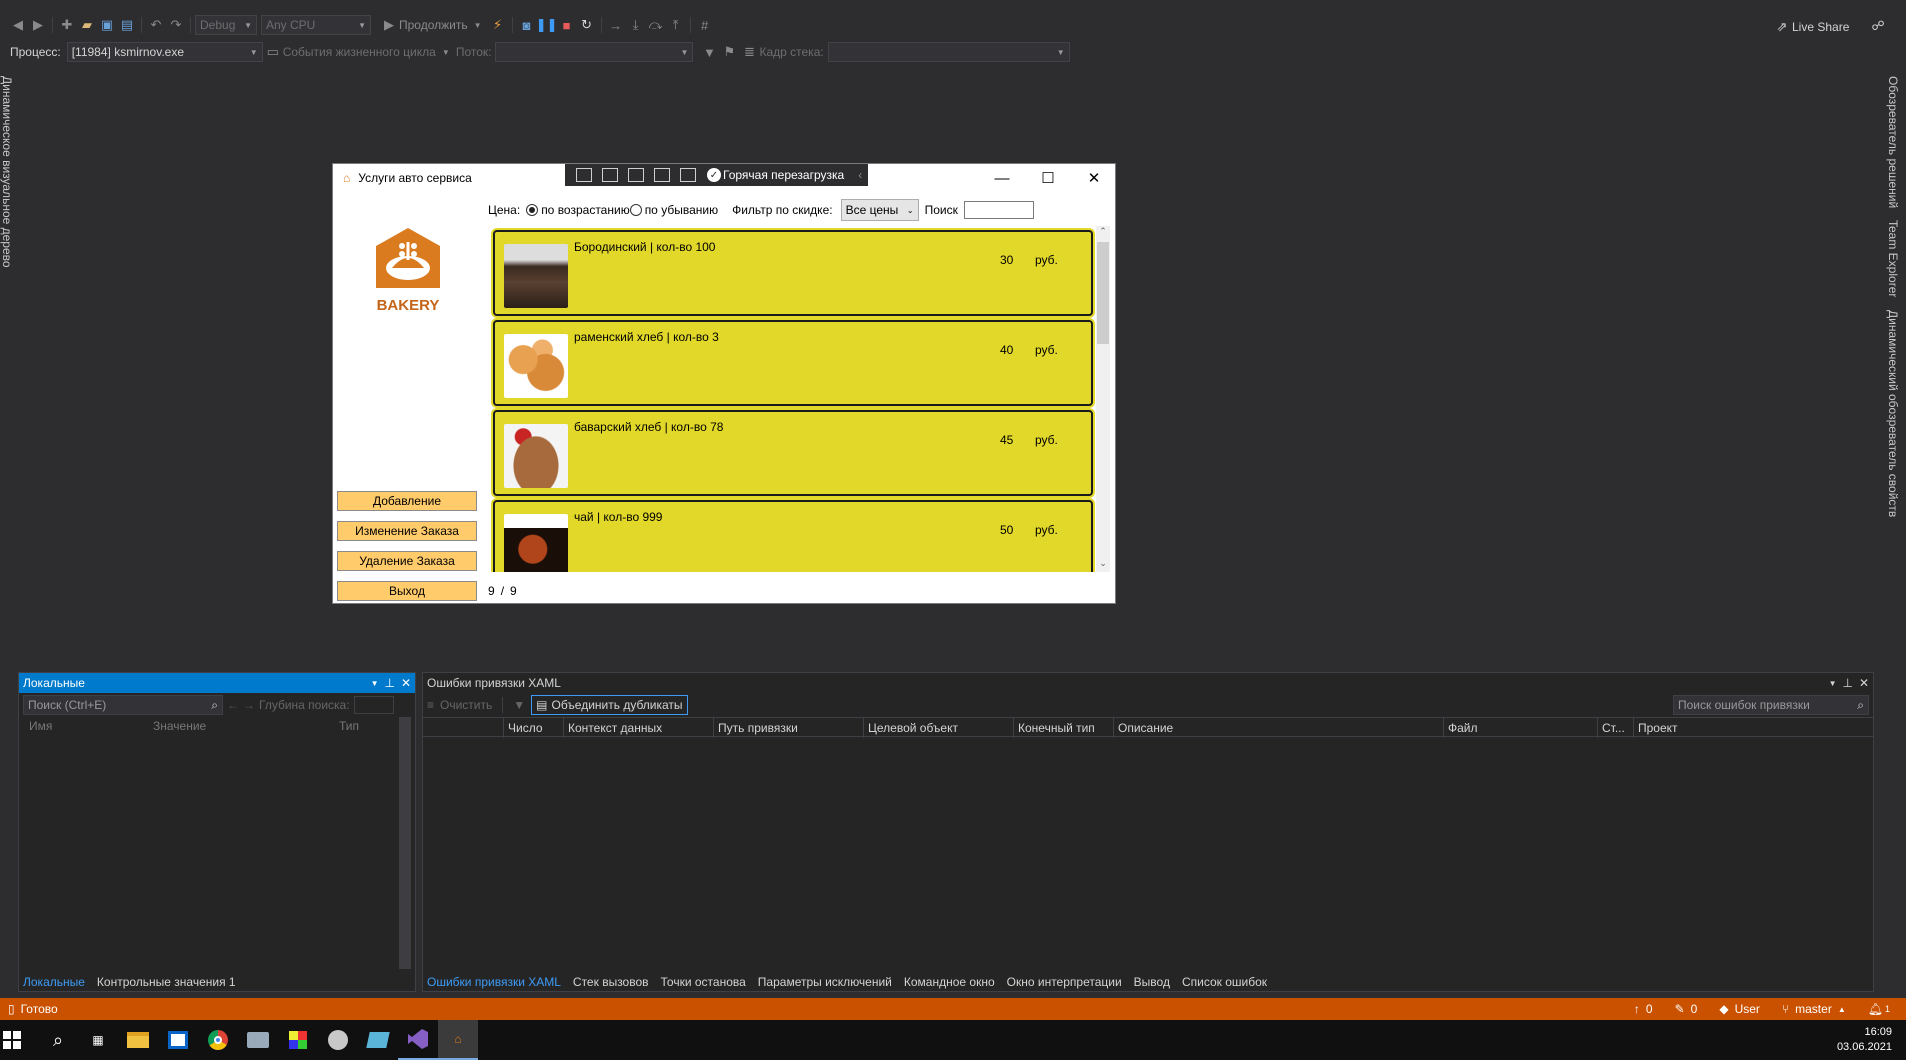 The height and width of the screenshot is (1060, 1906). I want to click on tab-output: Вывод, so click(1152, 982).